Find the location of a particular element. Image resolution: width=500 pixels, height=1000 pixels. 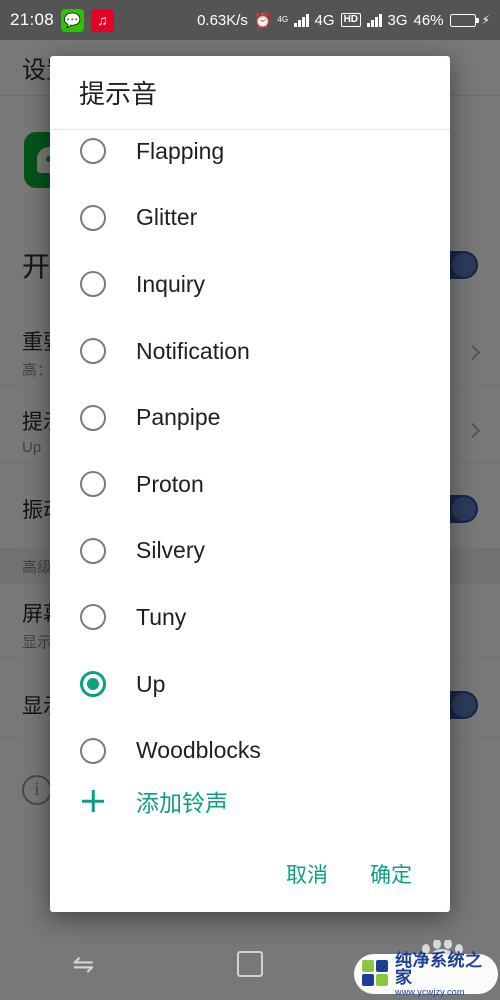

sound-option-row: Up is located at coordinates (250, 684).